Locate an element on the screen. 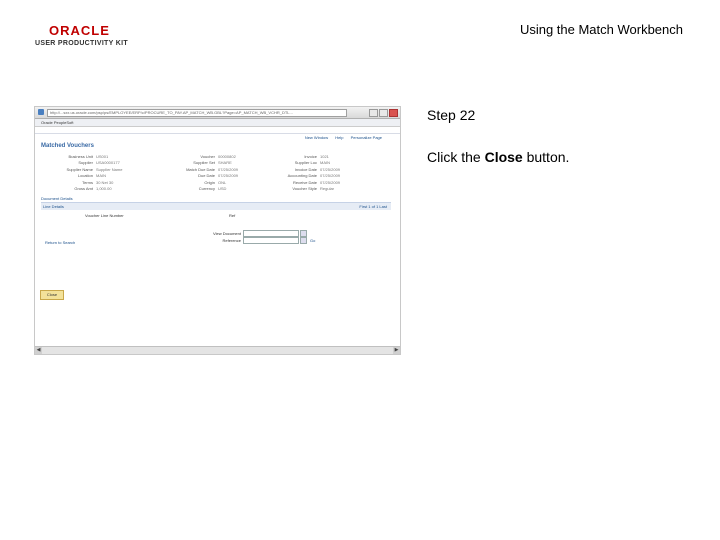 This screenshot has height=540, width=720. field-value: 00000802 is located at coordinates (227, 156).